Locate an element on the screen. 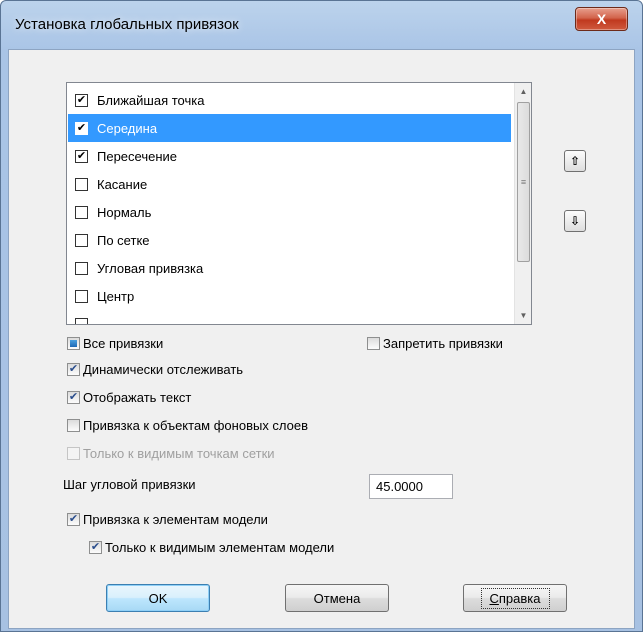  close-icon: X is located at coordinates (601, 19).